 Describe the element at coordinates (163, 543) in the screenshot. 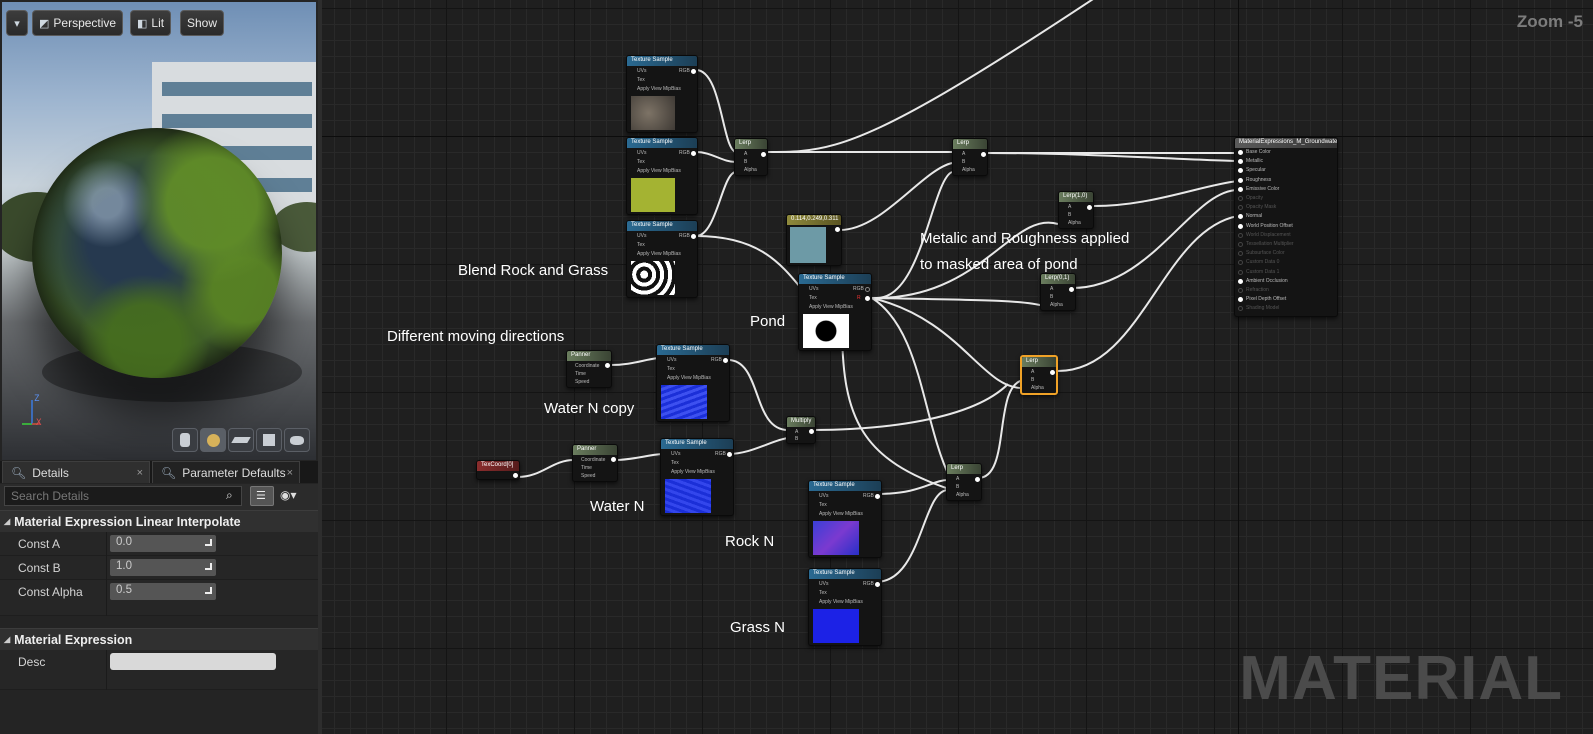

I see `const-a-field: 0.0` at that location.